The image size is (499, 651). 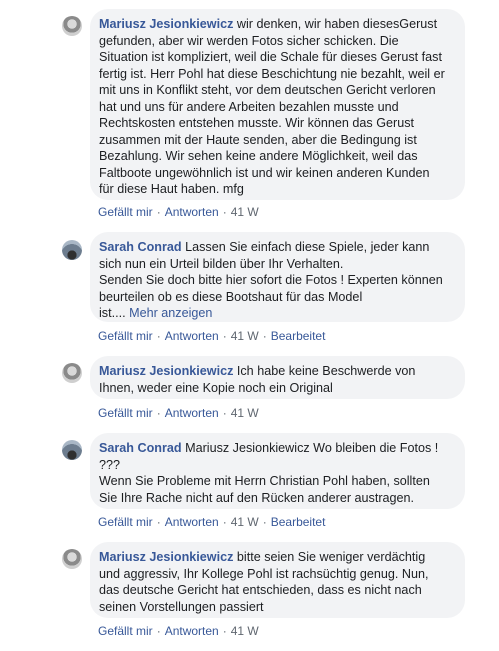 I want to click on see-more-link: Mehr anzeigen, so click(x=170, y=313).